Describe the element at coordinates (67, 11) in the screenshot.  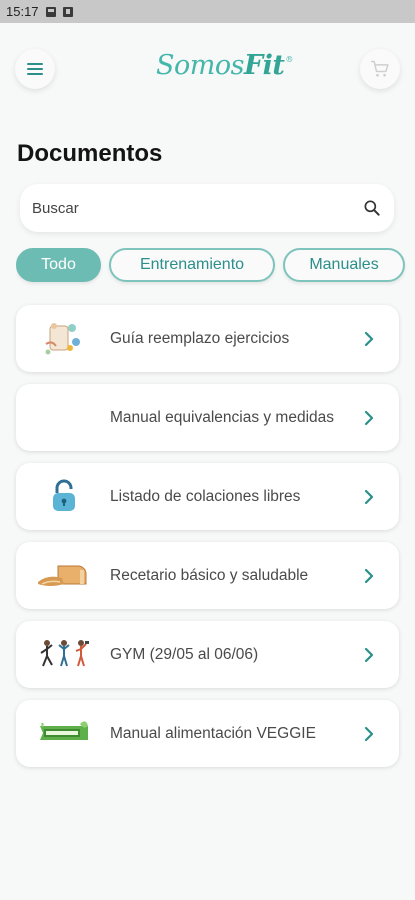
I see `app-notification-icon` at that location.